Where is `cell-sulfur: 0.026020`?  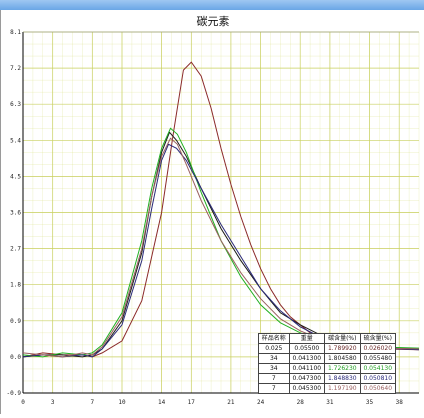 cell-sulfur: 0.026020 is located at coordinates (378, 348).